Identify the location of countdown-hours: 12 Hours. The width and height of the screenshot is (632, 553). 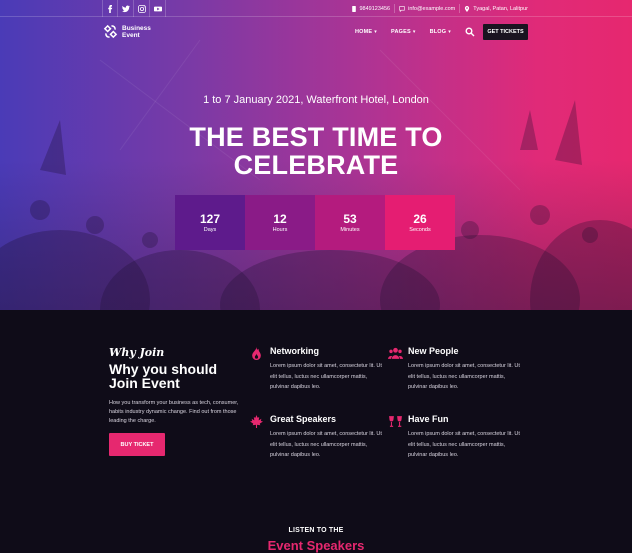
(280, 222).